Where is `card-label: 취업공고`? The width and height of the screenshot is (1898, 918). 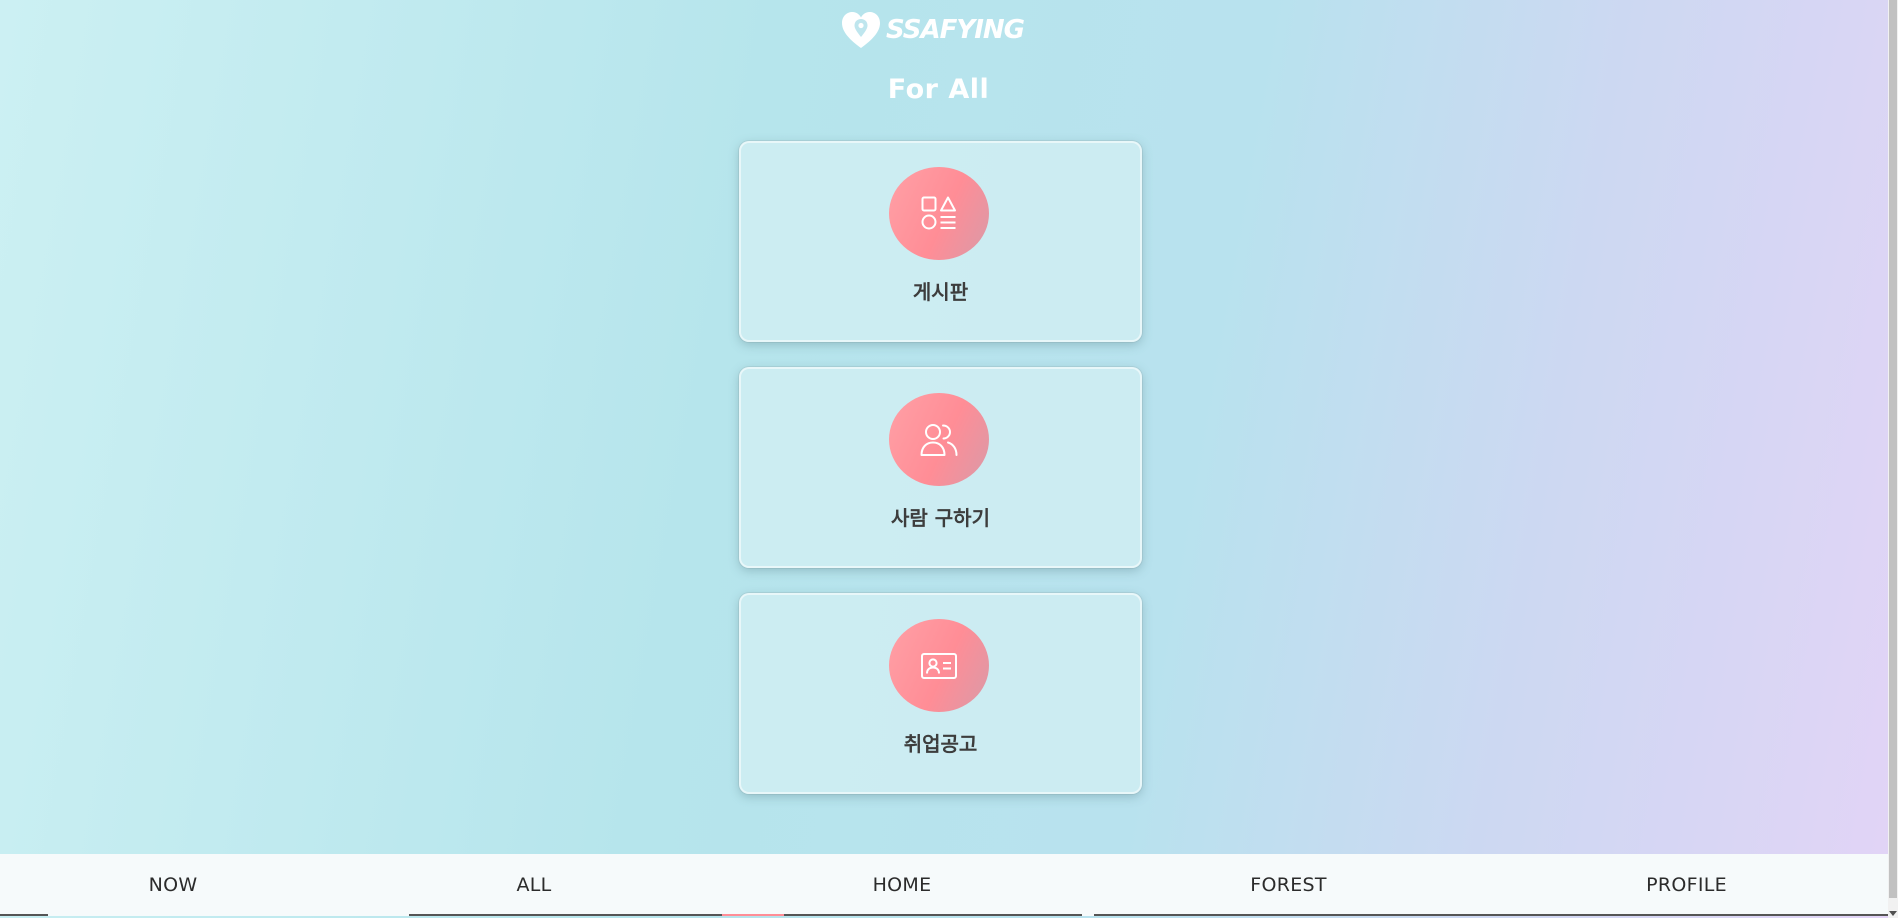
card-label: 취업공고 is located at coordinates (940, 744).